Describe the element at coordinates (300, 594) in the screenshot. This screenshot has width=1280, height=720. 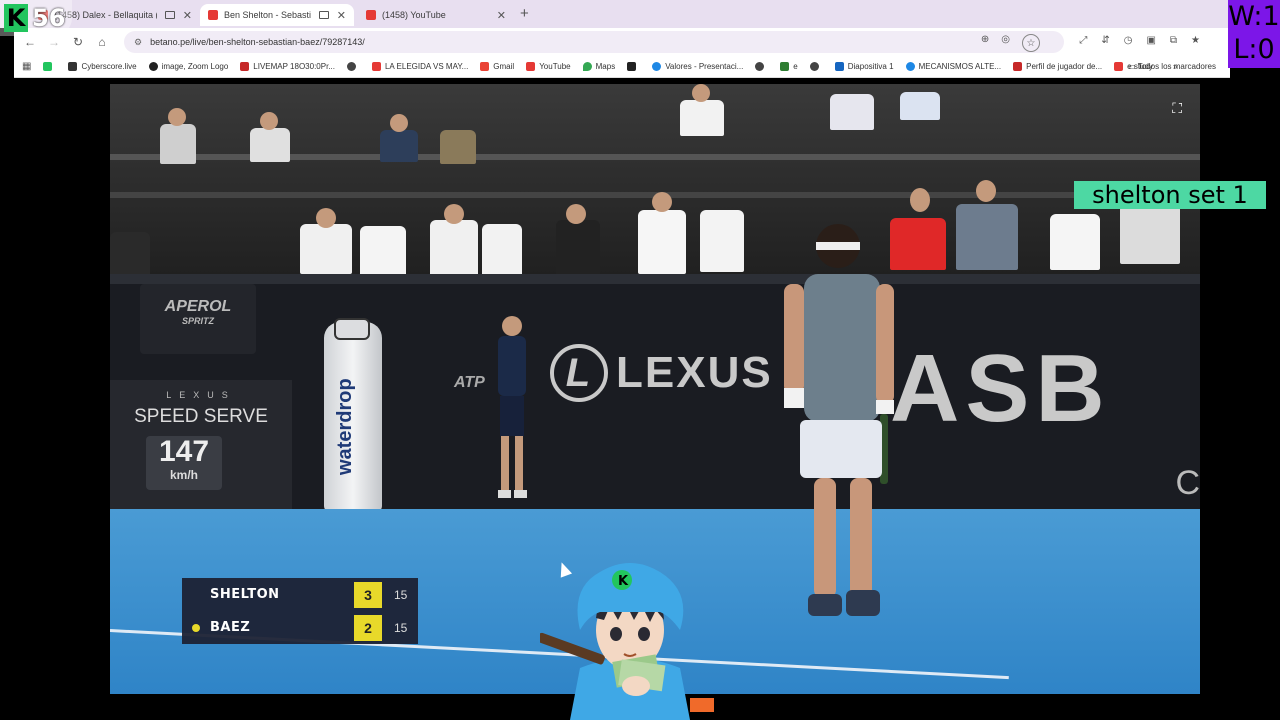
I see `scoreboard-row-shelton: SHELTON 3 15` at that location.